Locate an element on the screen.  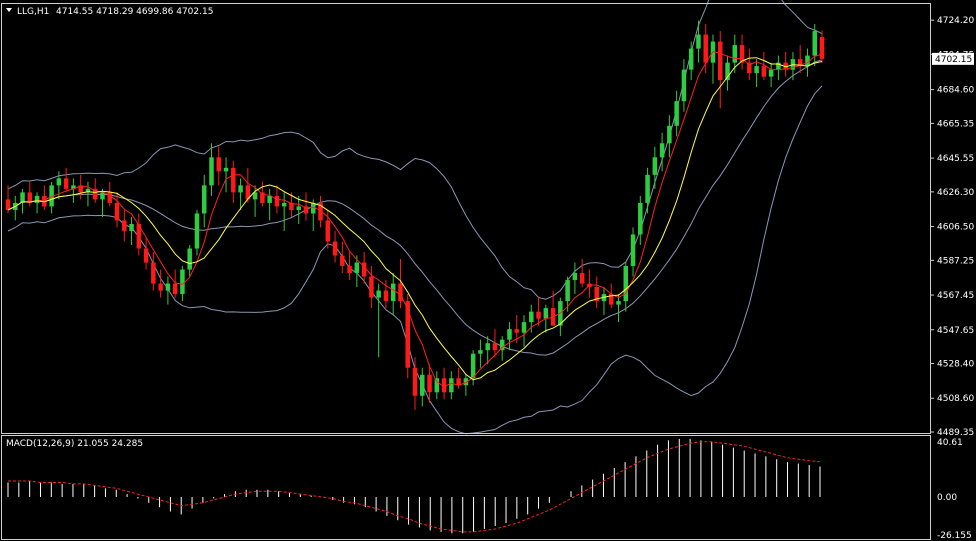
price-tick-label: 4567.45 is located at coordinates (955, 296).